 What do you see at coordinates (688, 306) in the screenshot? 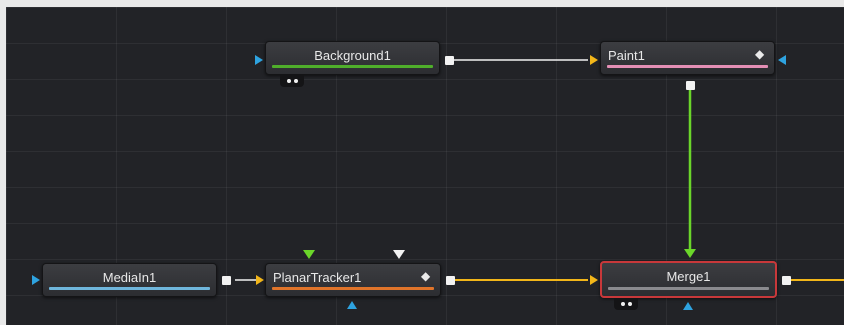
I see `merge-mask-port` at bounding box center [688, 306].